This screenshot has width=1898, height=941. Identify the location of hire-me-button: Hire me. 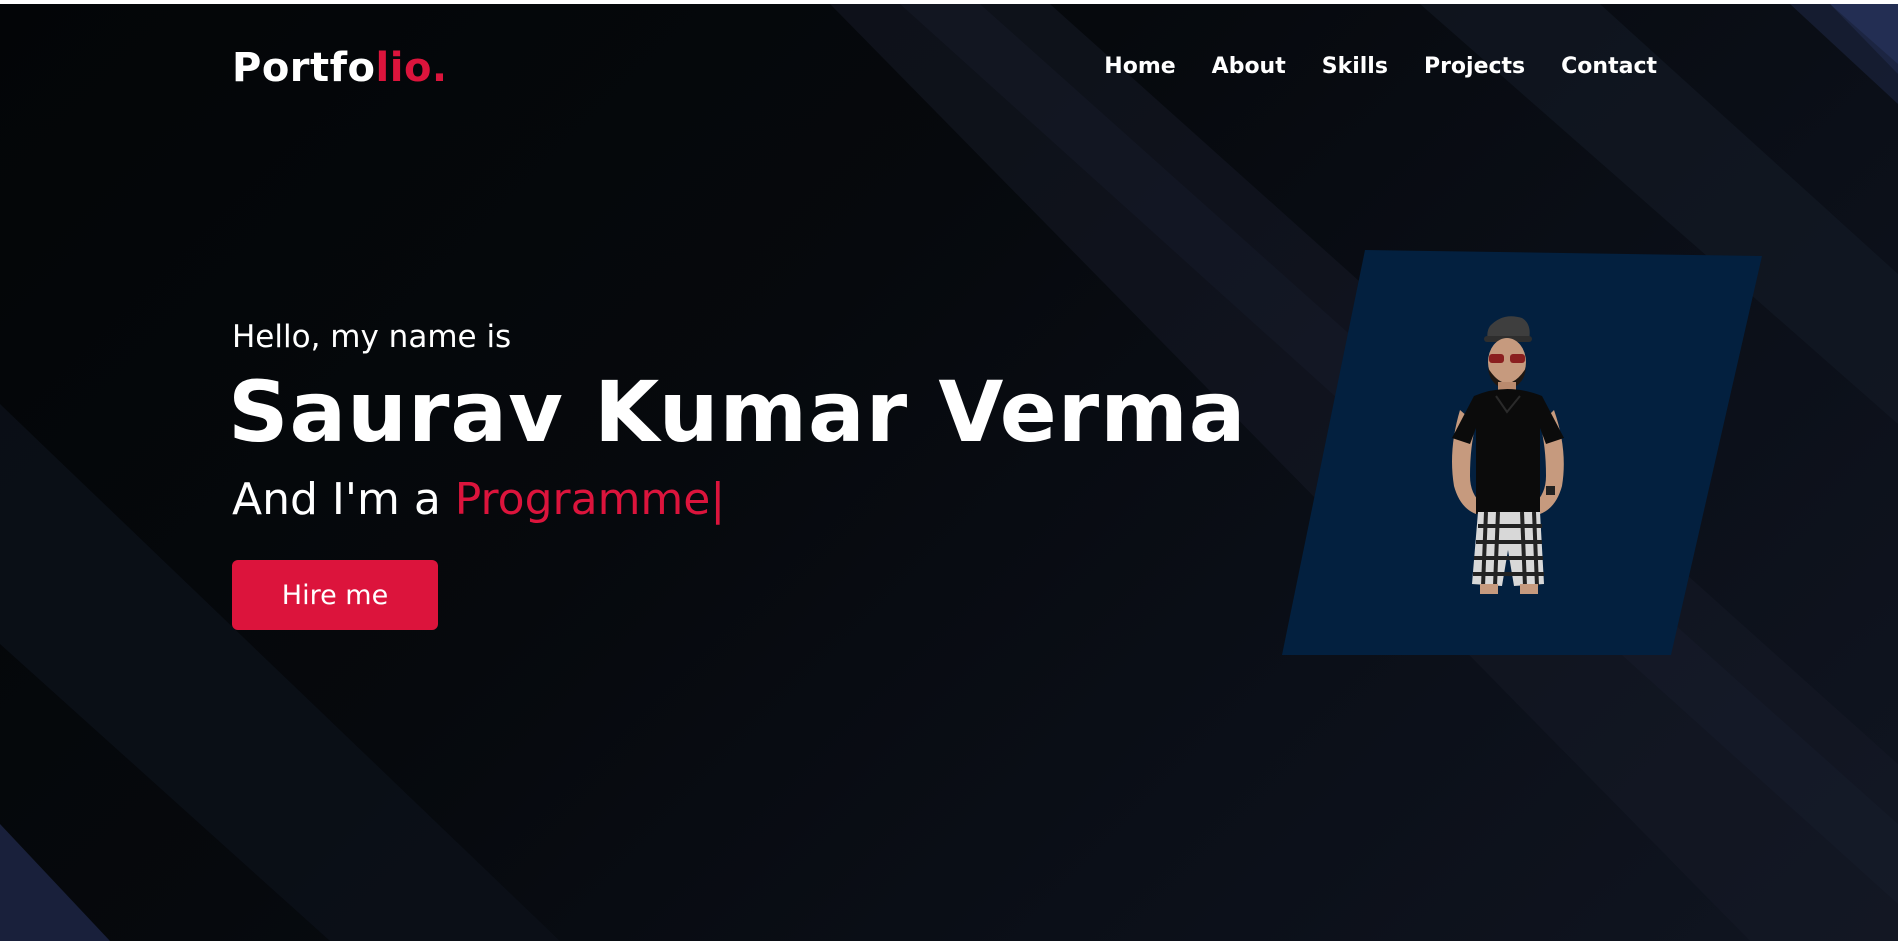
(335, 595).